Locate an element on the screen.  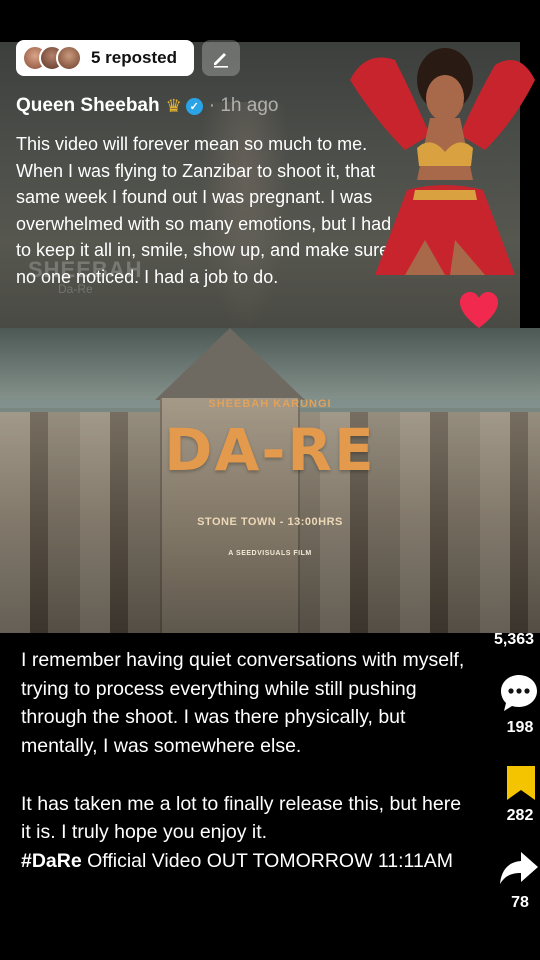
bookmark-count: 282 is located at coordinates (520, 815).